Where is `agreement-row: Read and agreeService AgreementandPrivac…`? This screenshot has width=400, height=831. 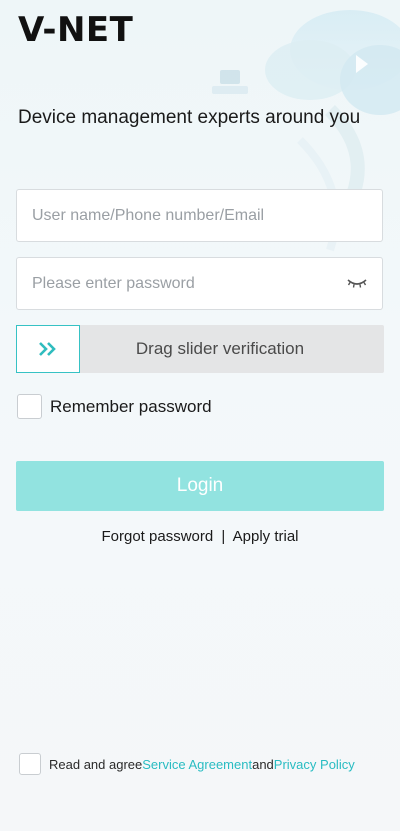 agreement-row: Read and agreeService AgreementandPrivac… is located at coordinates (187, 764).